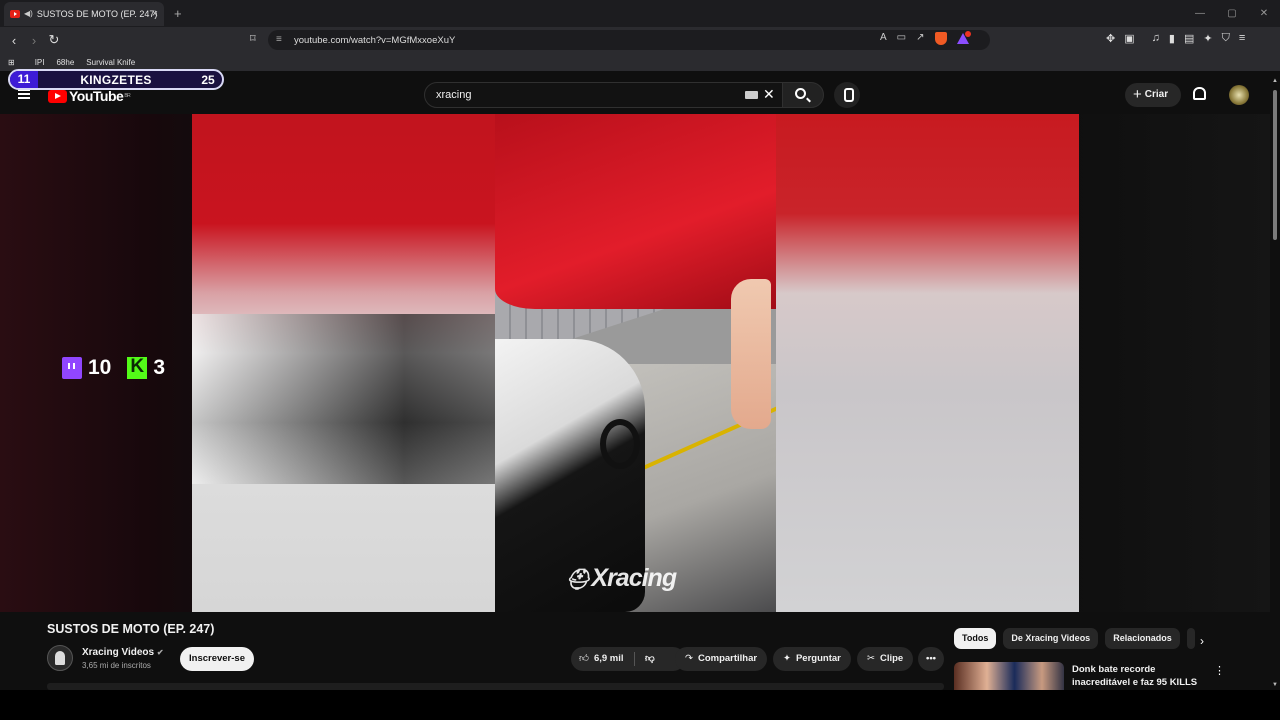  Describe the element at coordinates (1275, 165) in the screenshot. I see `scroll-thumb` at that location.